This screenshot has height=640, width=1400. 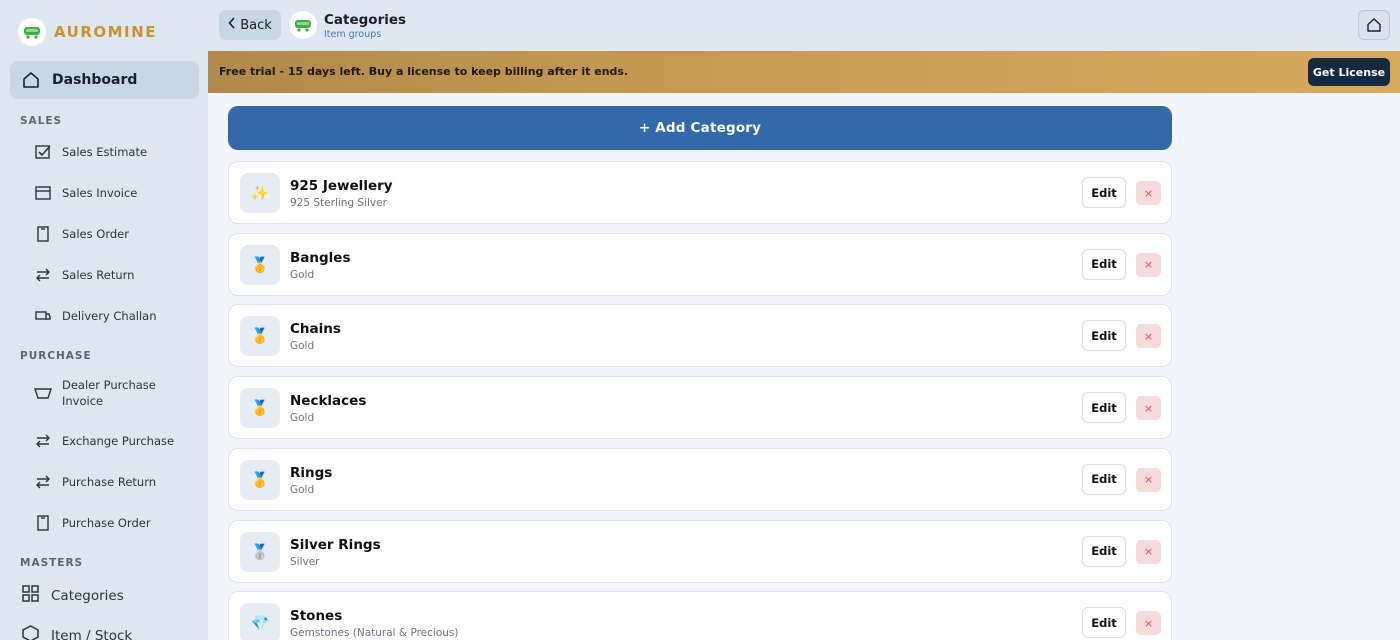 What do you see at coordinates (353, 34) in the screenshot?
I see `page-subtitle: Item groups` at bounding box center [353, 34].